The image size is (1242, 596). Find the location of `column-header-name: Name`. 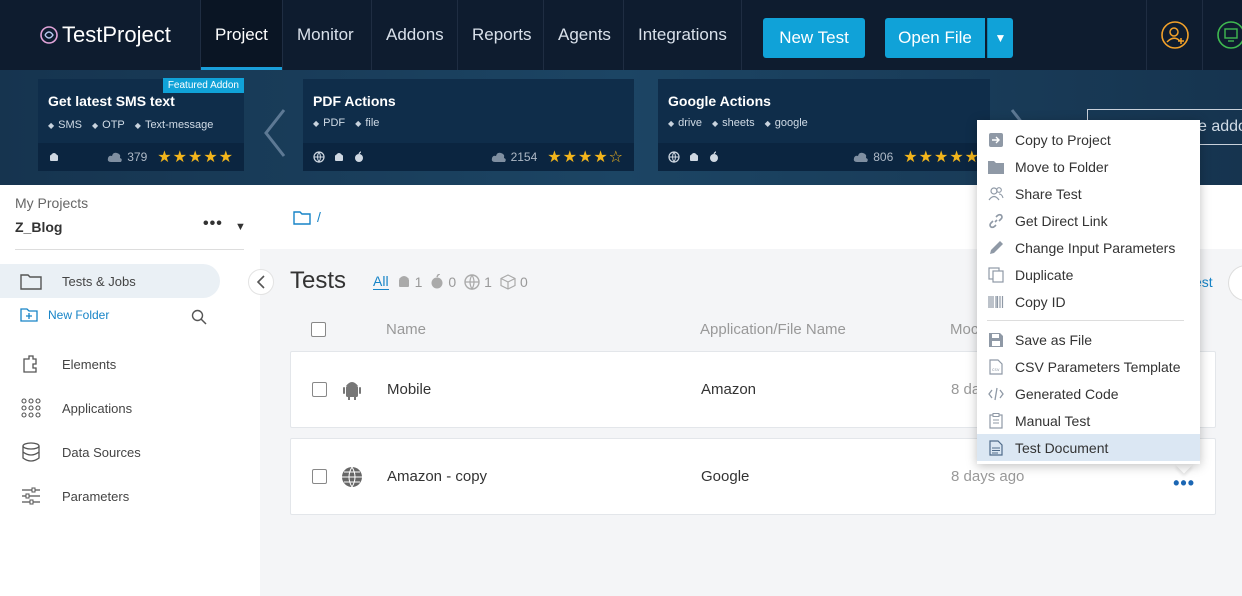

column-header-name: Name is located at coordinates (406, 329).